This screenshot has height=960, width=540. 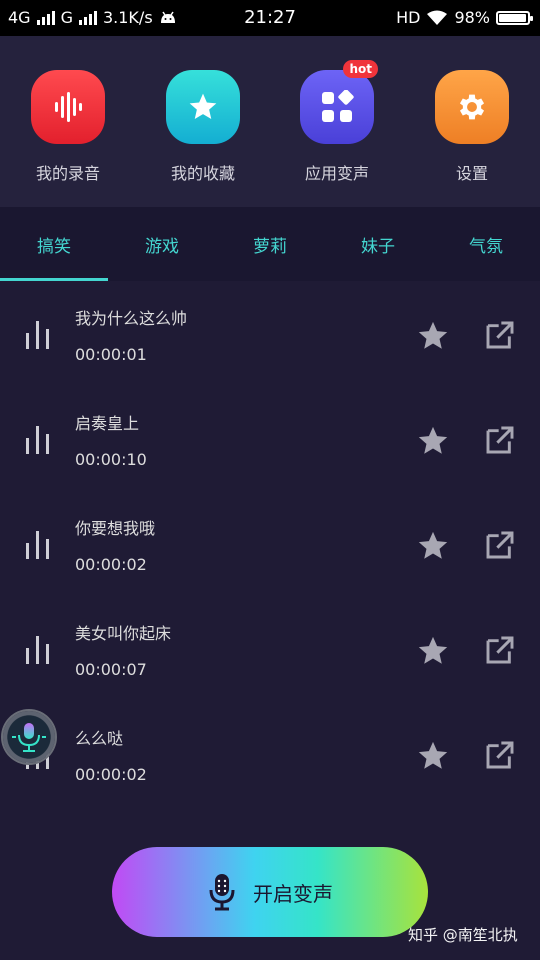 I want to click on list-item: 启奏皇上 00:00:10, so click(x=270, y=438).